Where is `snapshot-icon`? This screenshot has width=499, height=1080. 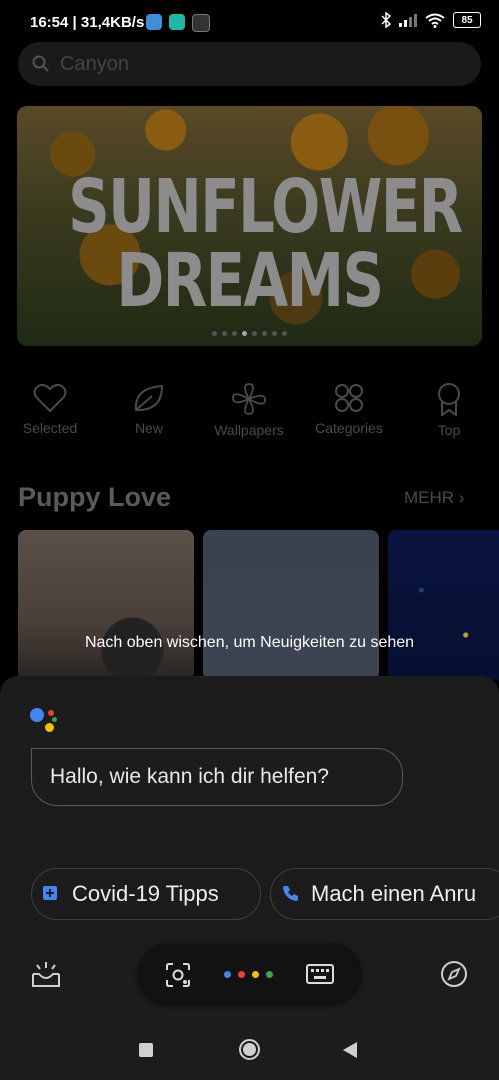 snapshot-icon is located at coordinates (46, 974).